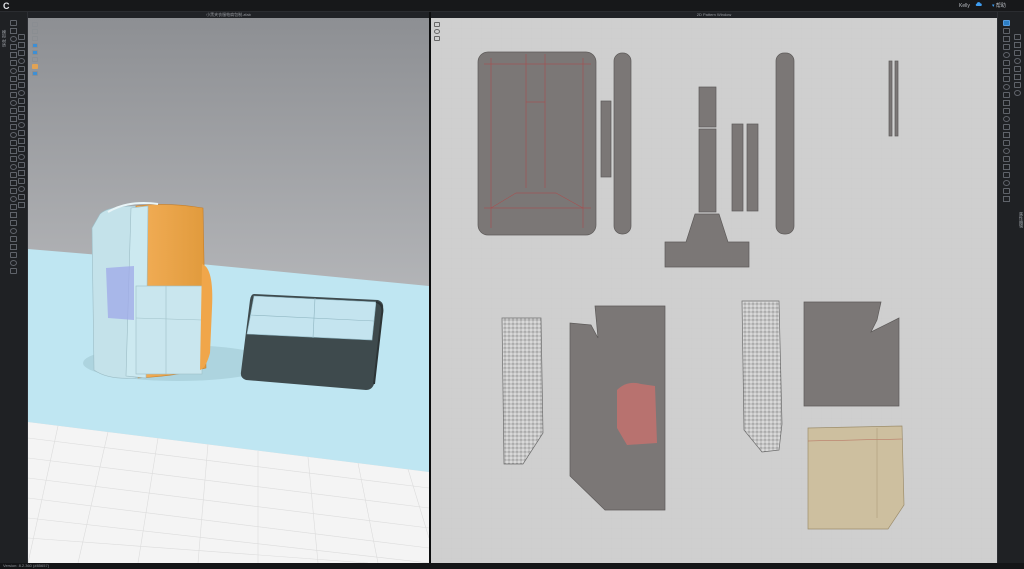 The image size is (1024, 569). I want to click on pattern-name-icon, so click(1017, 45).